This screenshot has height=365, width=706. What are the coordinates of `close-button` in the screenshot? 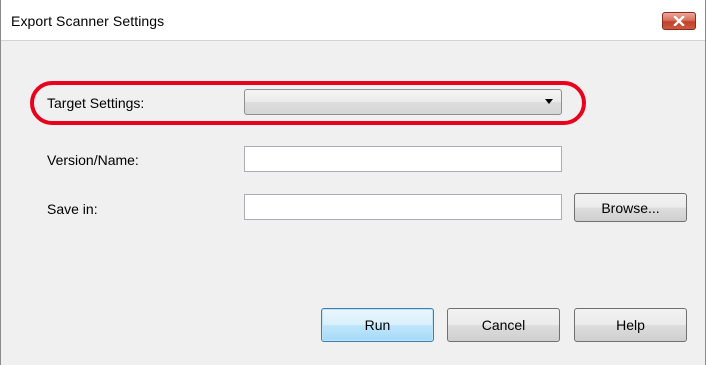 It's located at (679, 21).